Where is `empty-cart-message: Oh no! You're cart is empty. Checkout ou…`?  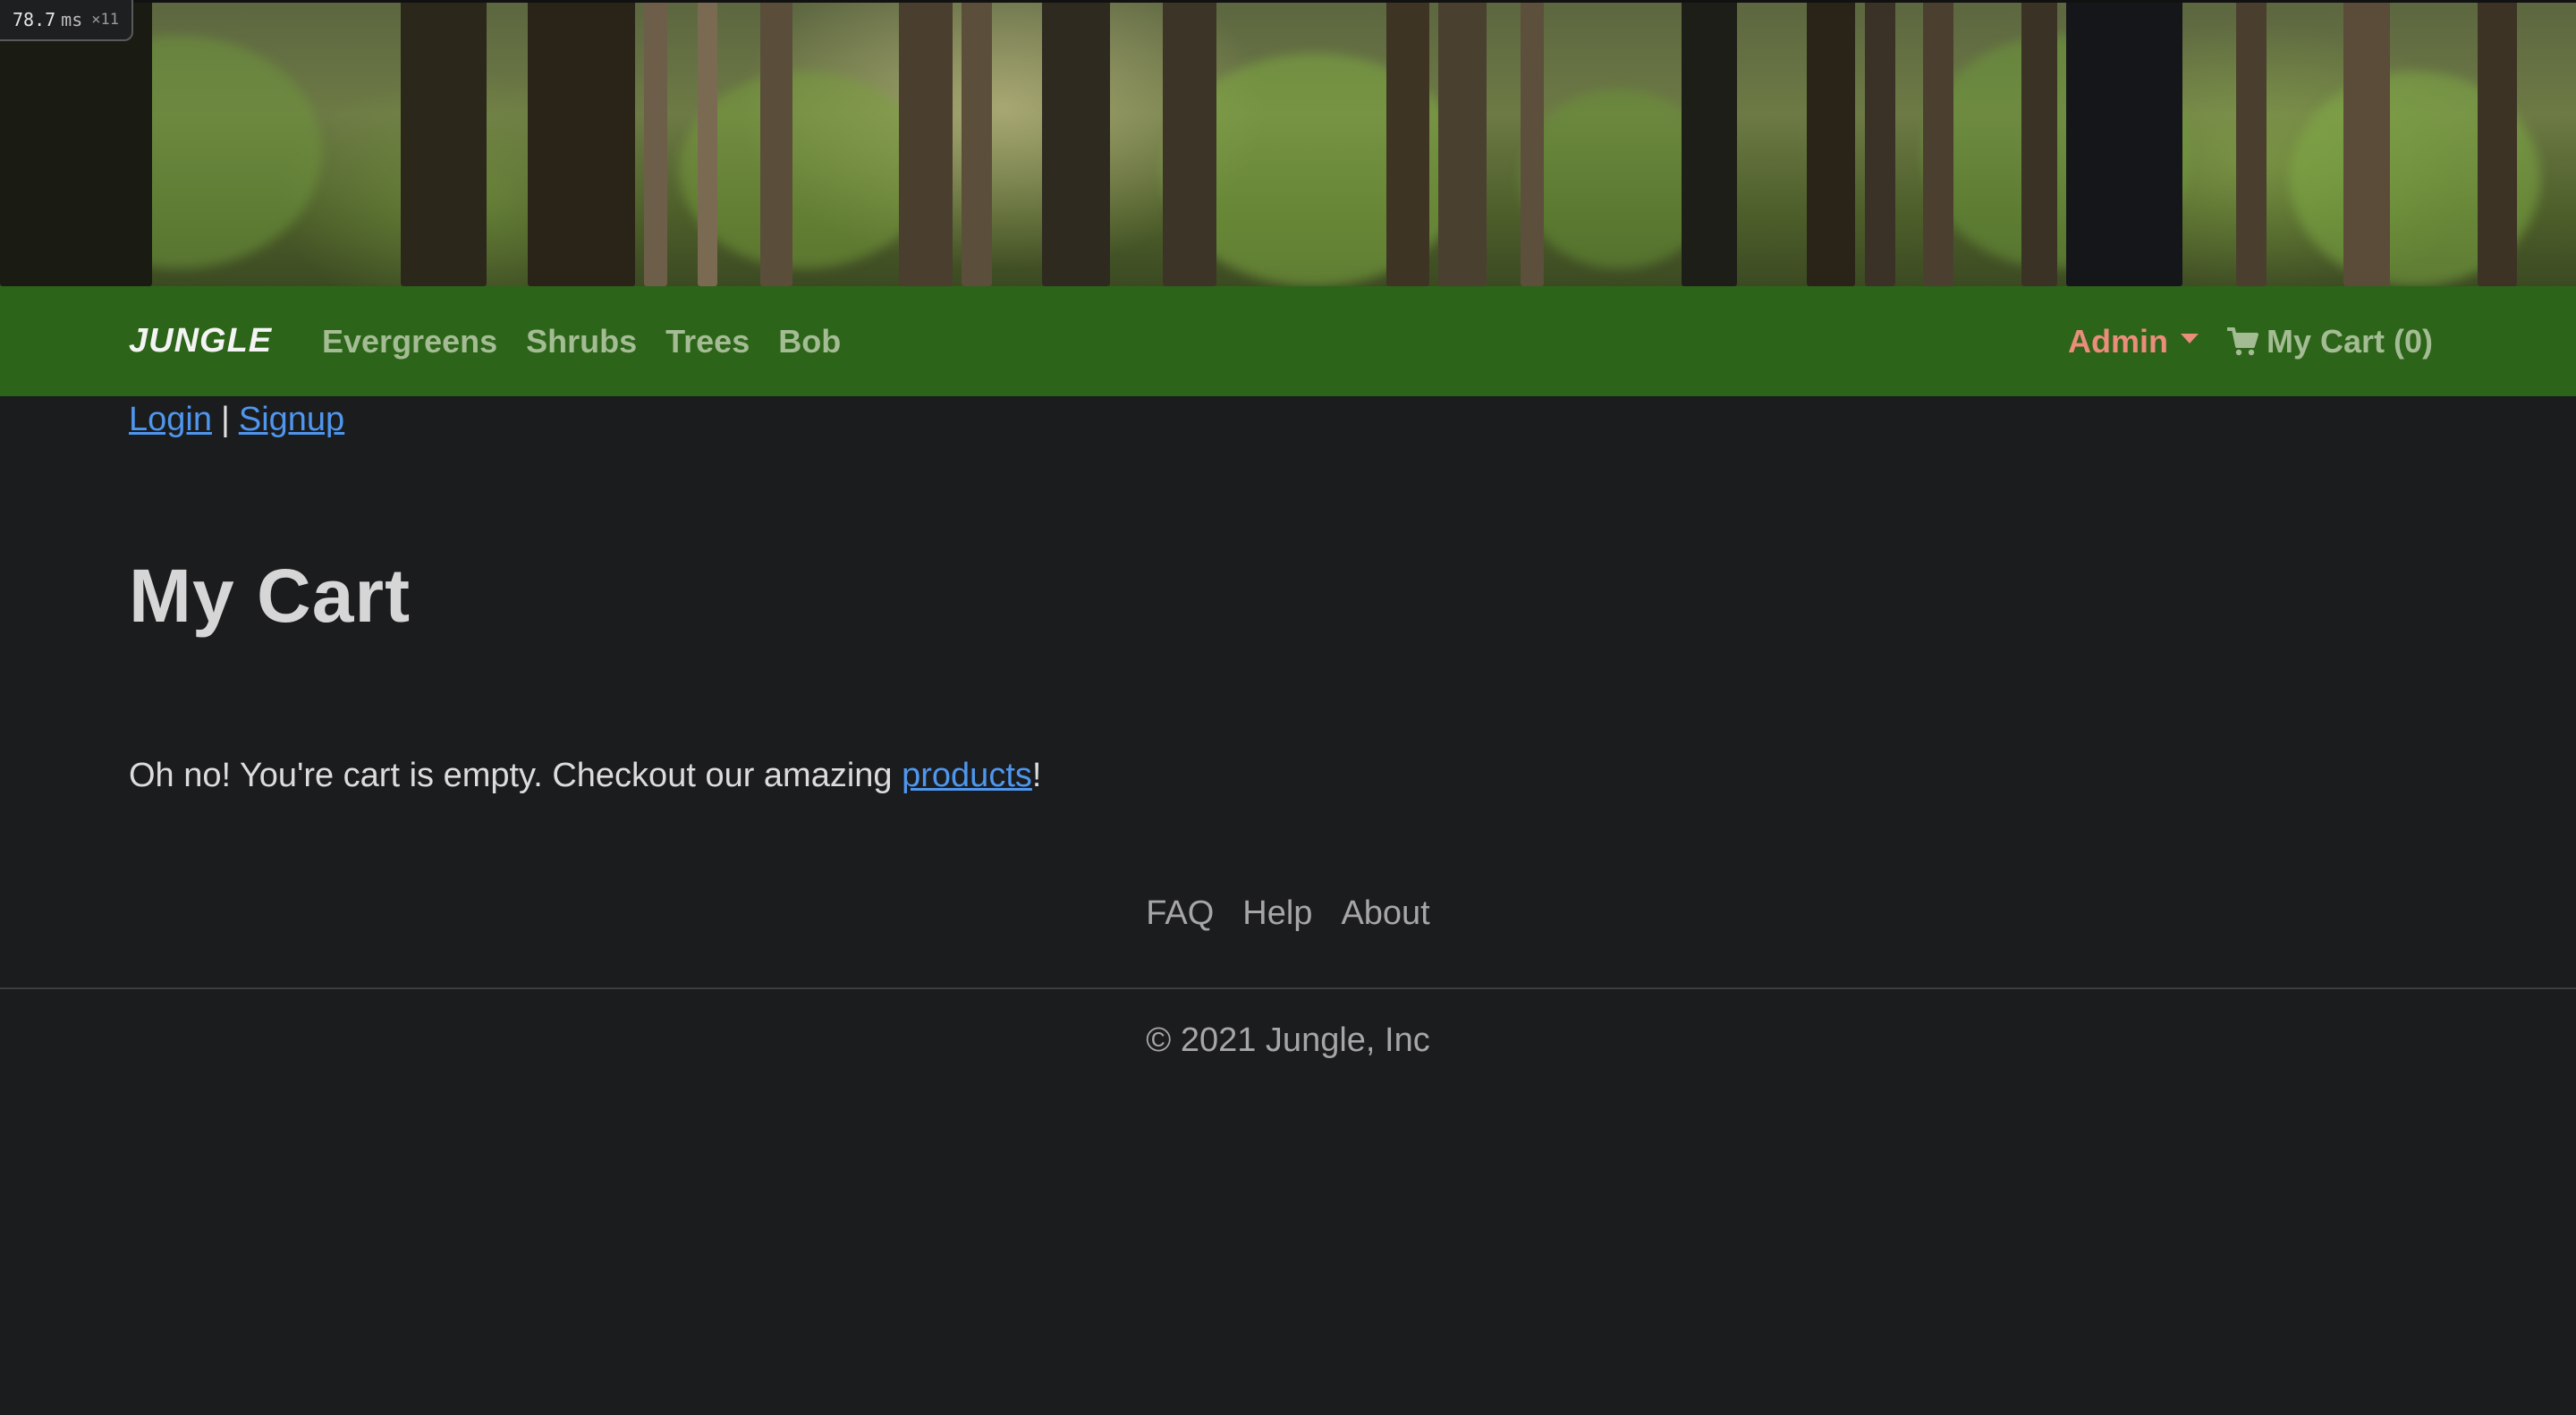 empty-cart-message: Oh no! You're cart is empty. Checkout ou… is located at coordinates (585, 776).